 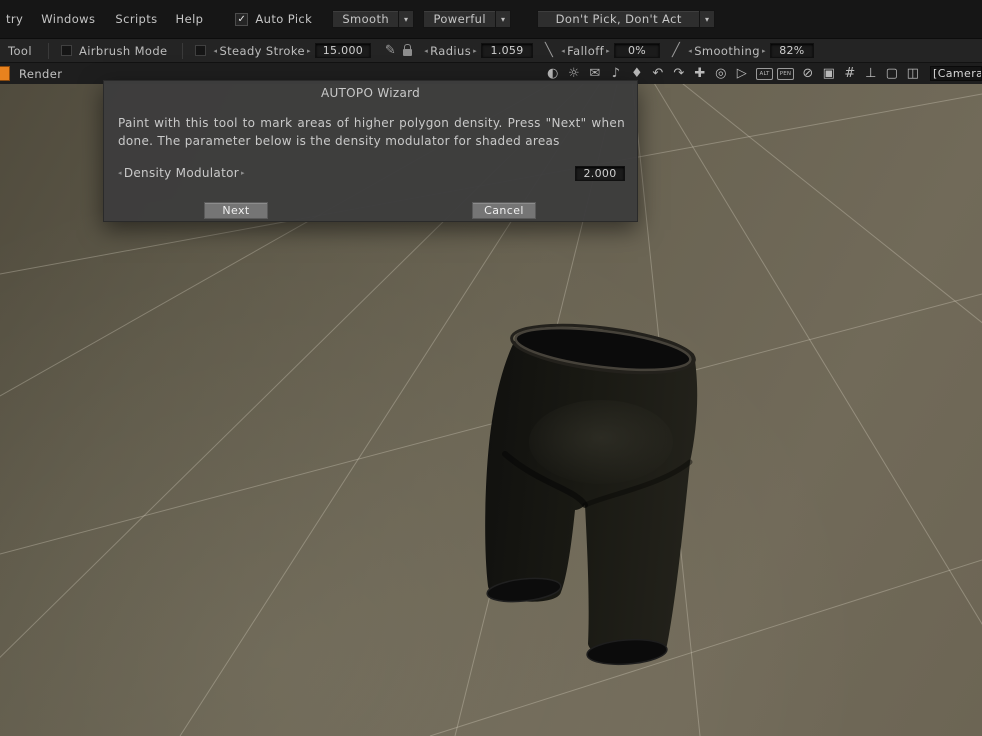 What do you see at coordinates (595, 73) in the screenshot?
I see `envelope-icon: ✉` at bounding box center [595, 73].